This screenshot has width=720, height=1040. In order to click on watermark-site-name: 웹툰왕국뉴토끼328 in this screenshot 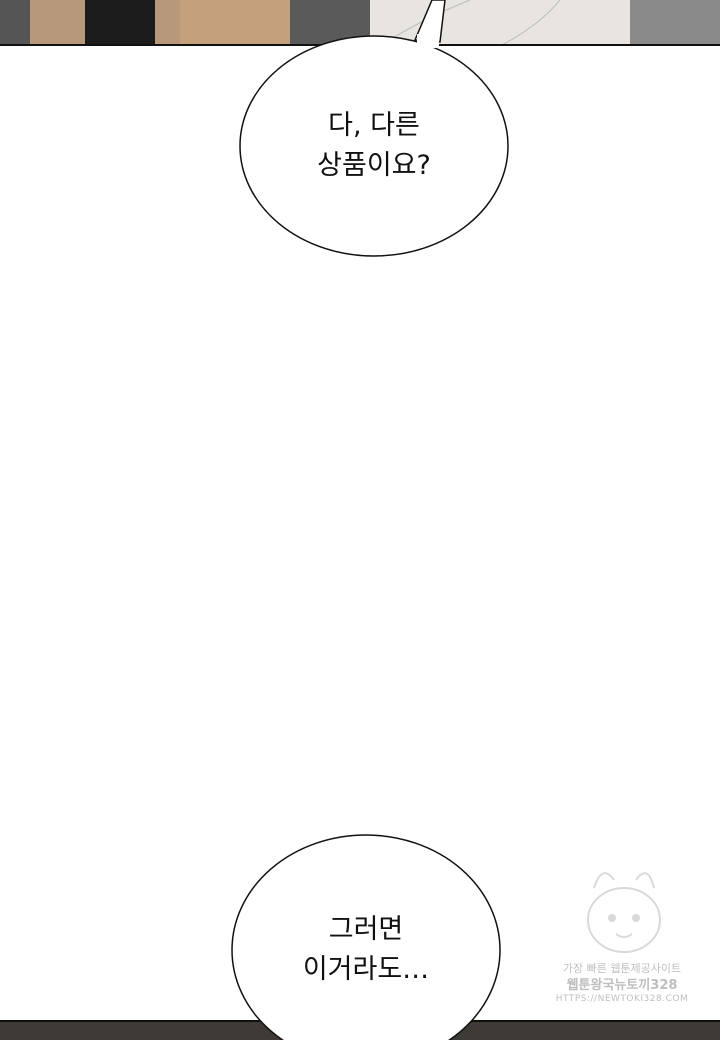, I will do `click(622, 985)`.